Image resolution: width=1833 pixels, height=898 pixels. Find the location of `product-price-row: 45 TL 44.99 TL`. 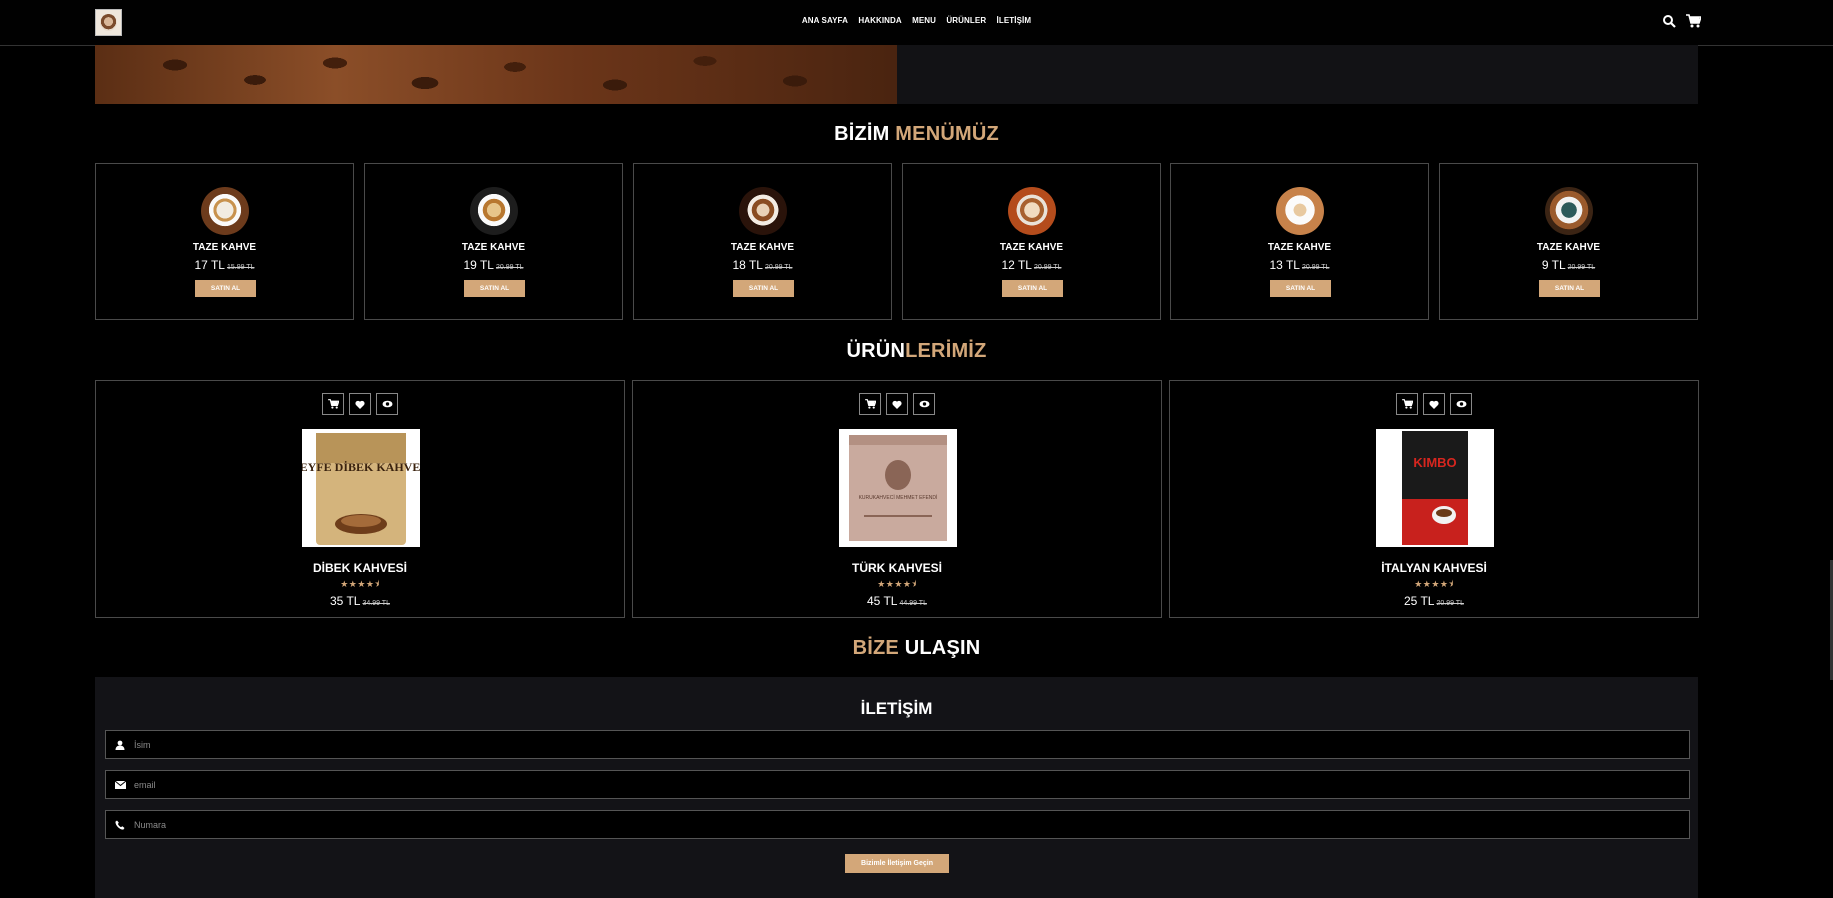

product-price-row: 45 TL 44.99 TL is located at coordinates (897, 601).